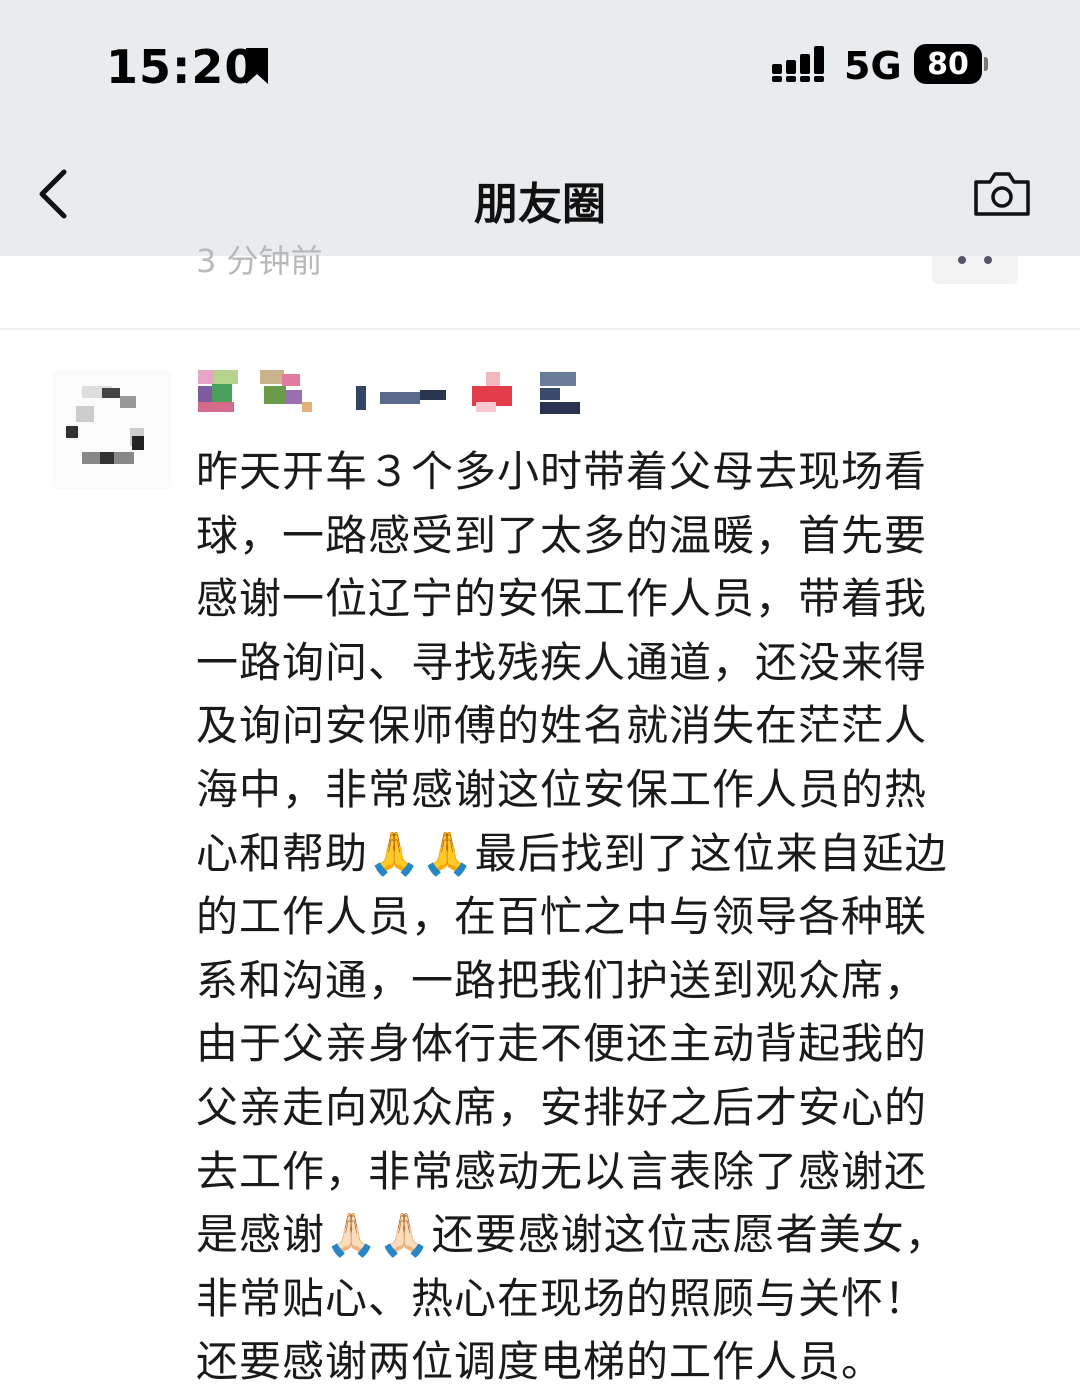 Image resolution: width=1080 pixels, height=1394 pixels. I want to click on battery-icon: 80, so click(951, 64).